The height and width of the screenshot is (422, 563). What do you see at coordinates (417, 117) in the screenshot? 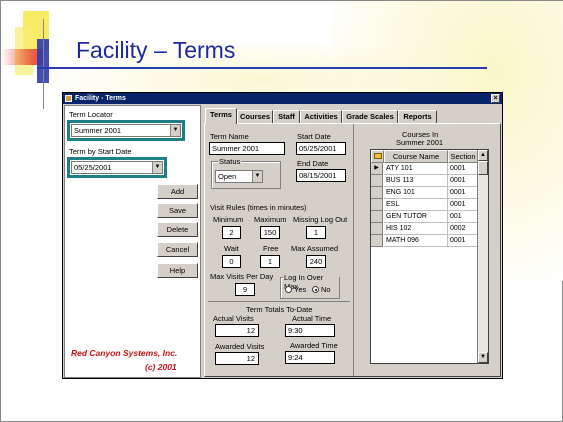
I see `tab-reports: Reports` at bounding box center [417, 117].